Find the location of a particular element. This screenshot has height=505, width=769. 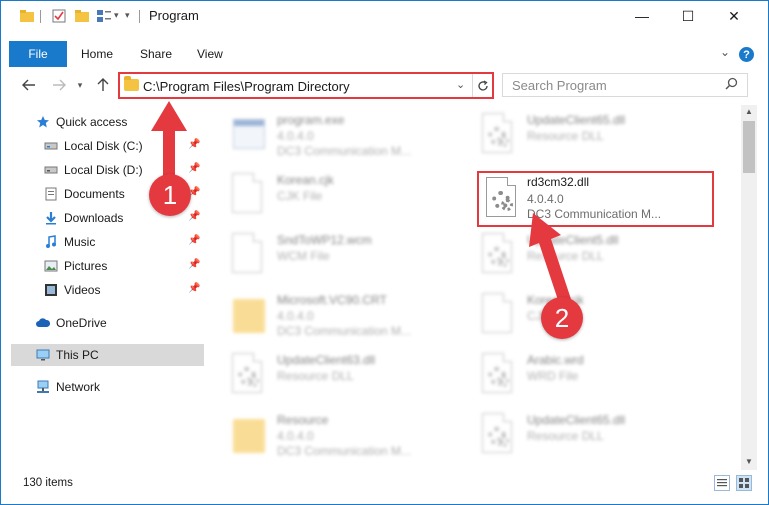

music-icon is located at coordinates (51, 241).